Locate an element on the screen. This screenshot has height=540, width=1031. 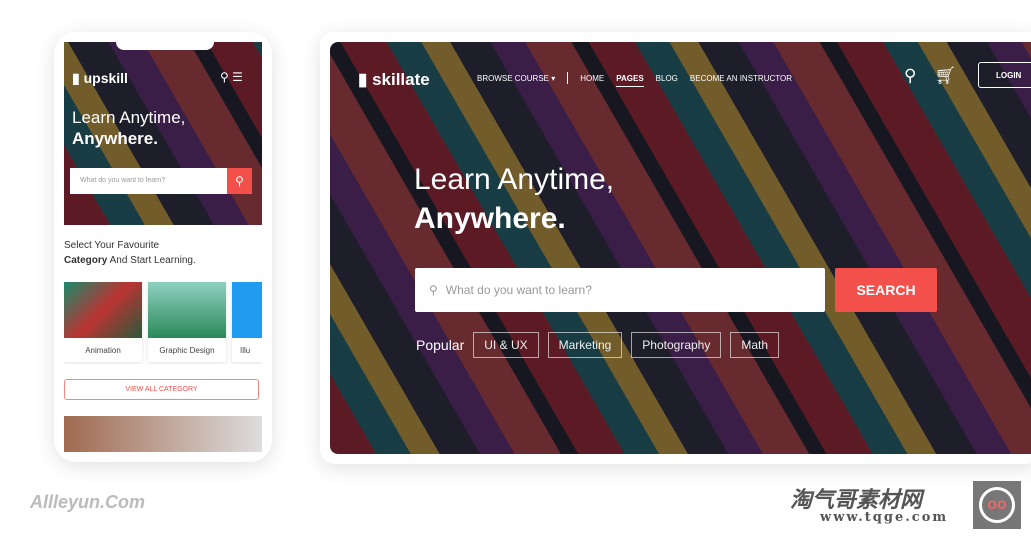
mobile-logo: ▮ upskill is located at coordinates (100, 78).